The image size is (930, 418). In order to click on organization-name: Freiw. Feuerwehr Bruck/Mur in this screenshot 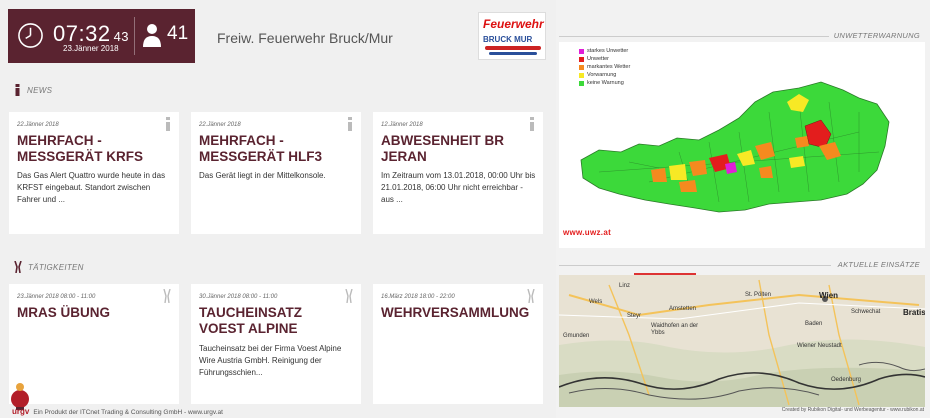, I will do `click(305, 38)`.